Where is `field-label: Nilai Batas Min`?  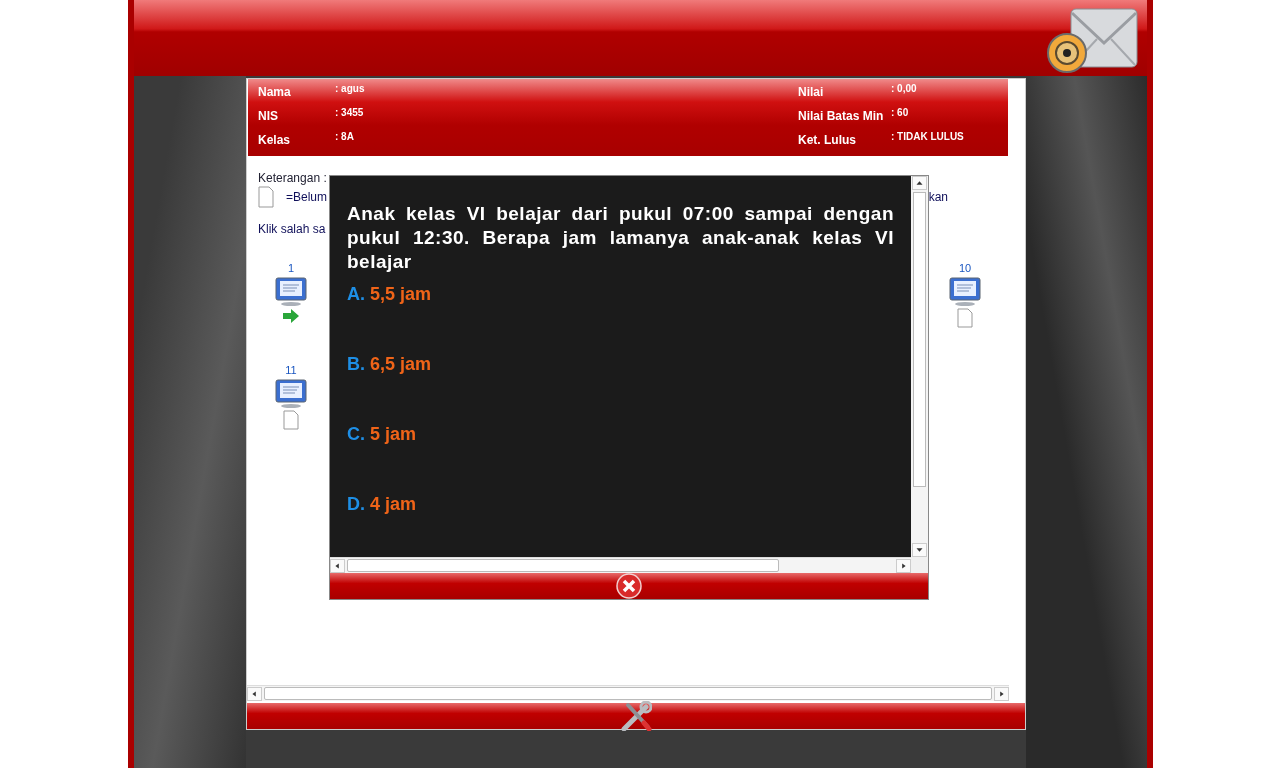
field-label: Nilai Batas Min is located at coordinates (841, 116).